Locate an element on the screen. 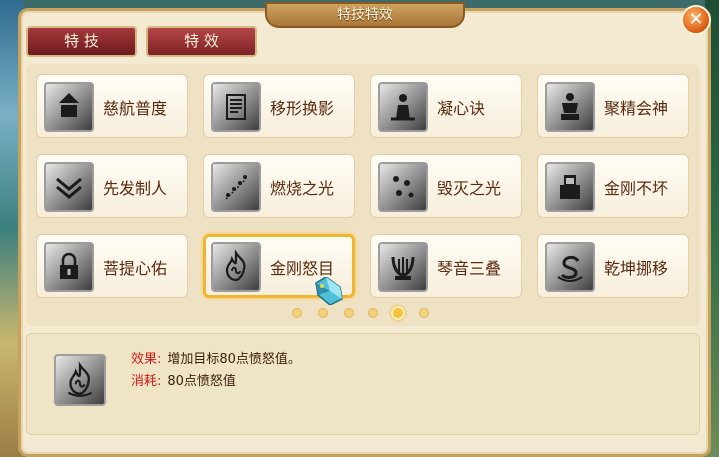 The width and height of the screenshot is (719, 457). temple-icon is located at coordinates (69, 107).